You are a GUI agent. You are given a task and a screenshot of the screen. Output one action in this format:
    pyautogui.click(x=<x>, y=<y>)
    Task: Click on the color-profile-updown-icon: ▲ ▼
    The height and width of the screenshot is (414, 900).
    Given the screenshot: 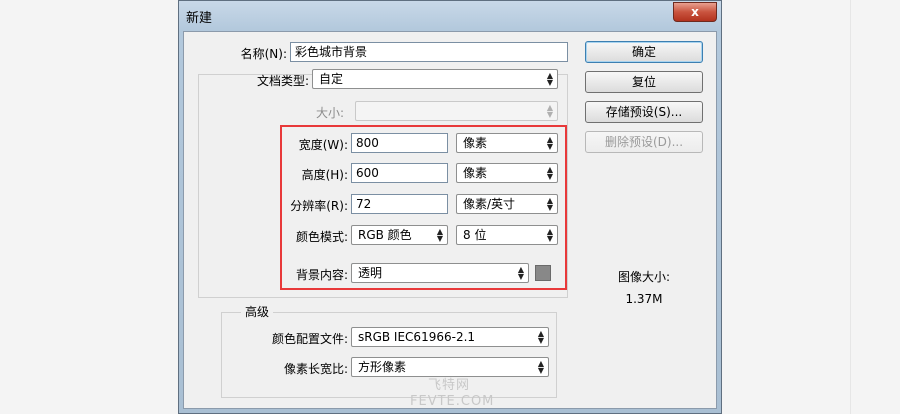 What is the action you would take?
    pyautogui.click(x=540, y=337)
    